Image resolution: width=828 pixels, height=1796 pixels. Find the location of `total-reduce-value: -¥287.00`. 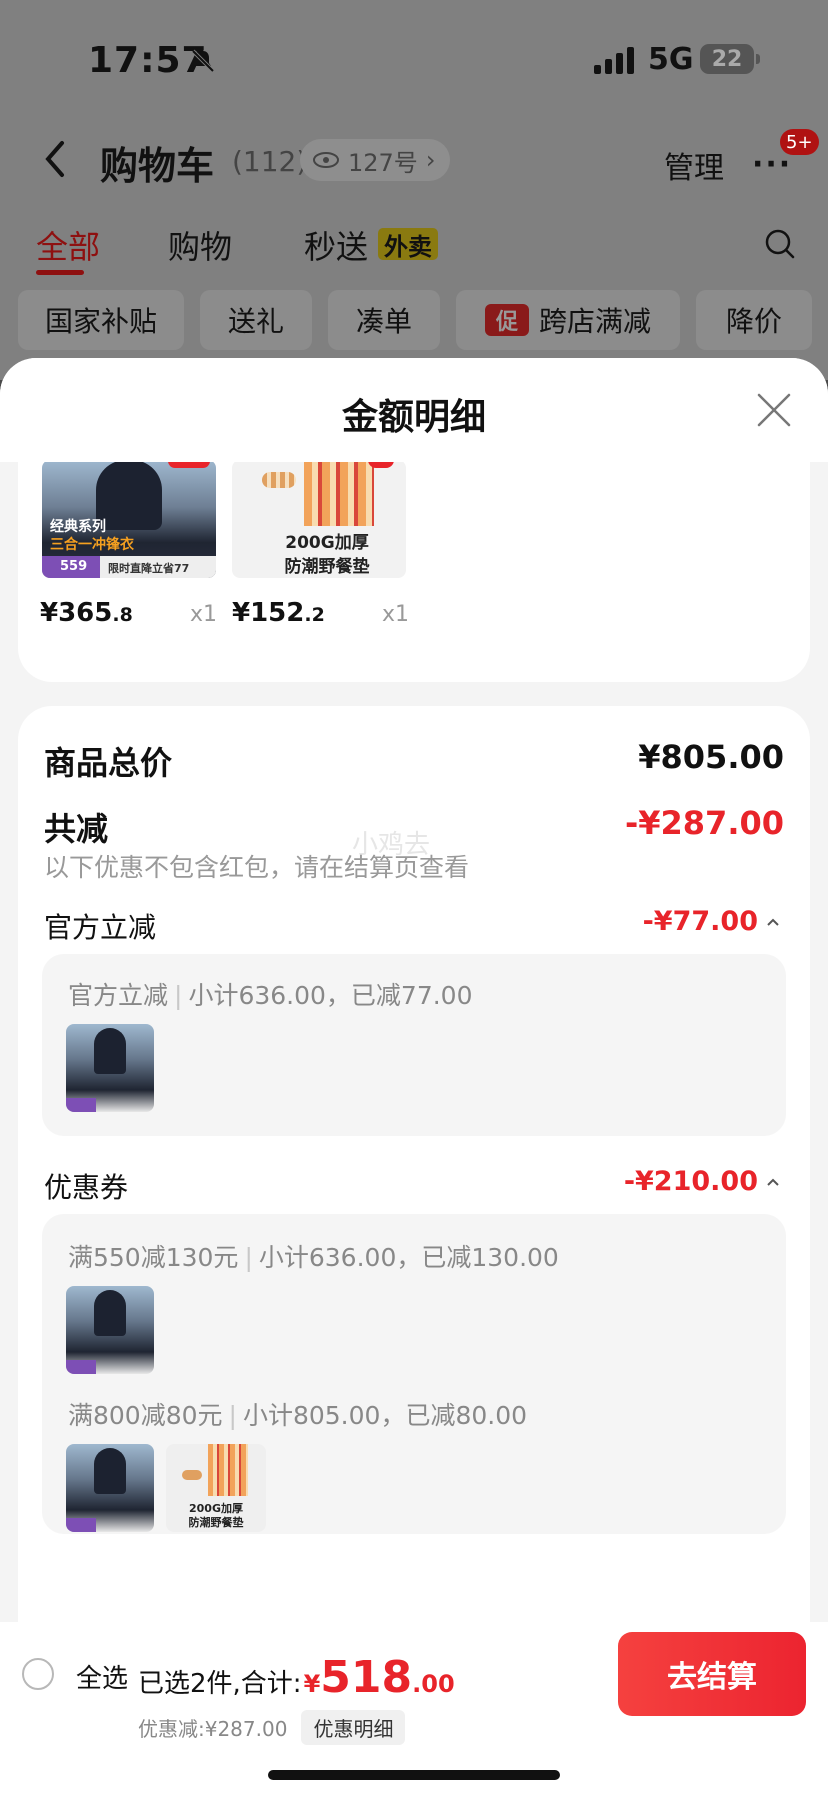

total-reduce-value: -¥287.00 is located at coordinates (704, 823).